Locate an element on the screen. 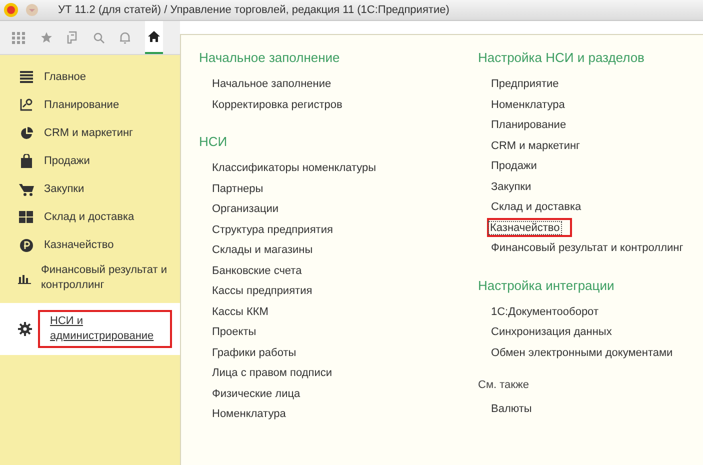 Image resolution: width=703 pixels, height=465 pixels. section-link: Синхронизация данных is located at coordinates (551, 332).